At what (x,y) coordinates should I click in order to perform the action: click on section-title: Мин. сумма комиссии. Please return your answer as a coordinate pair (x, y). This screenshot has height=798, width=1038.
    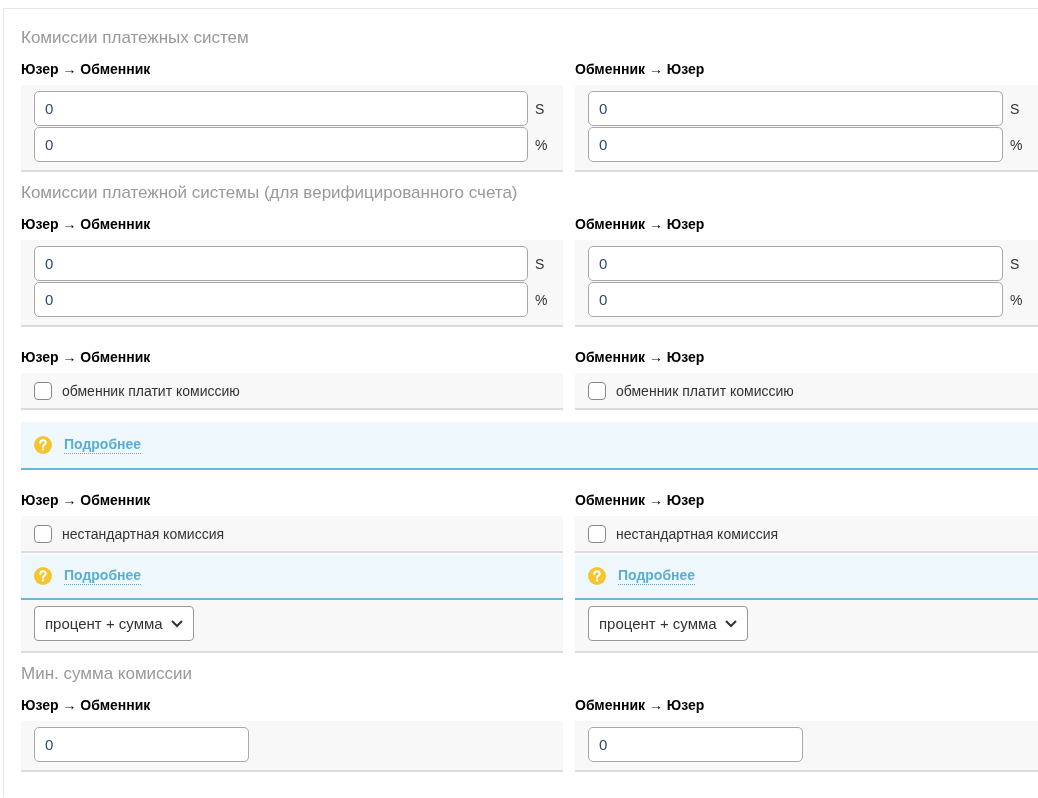
    Looking at the image, I should click on (107, 674).